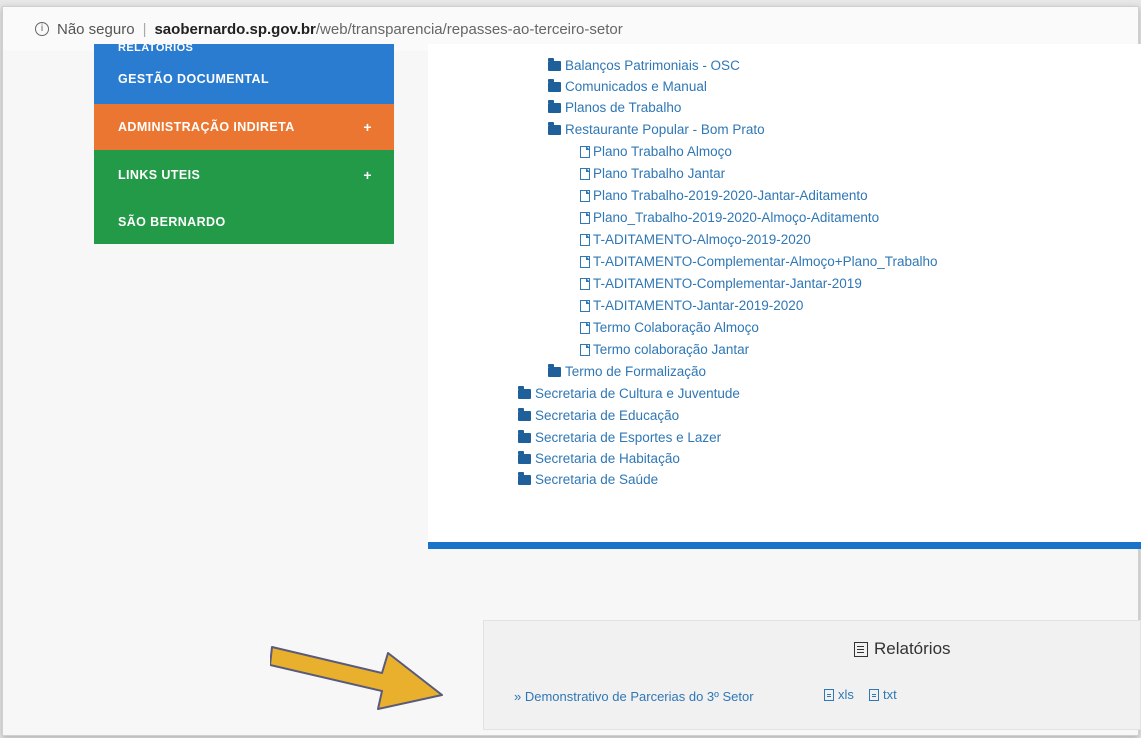 Image resolution: width=1141 pixels, height=738 pixels. Describe the element at coordinates (846, 694) in the screenshot. I see `xls-label: xls` at that location.